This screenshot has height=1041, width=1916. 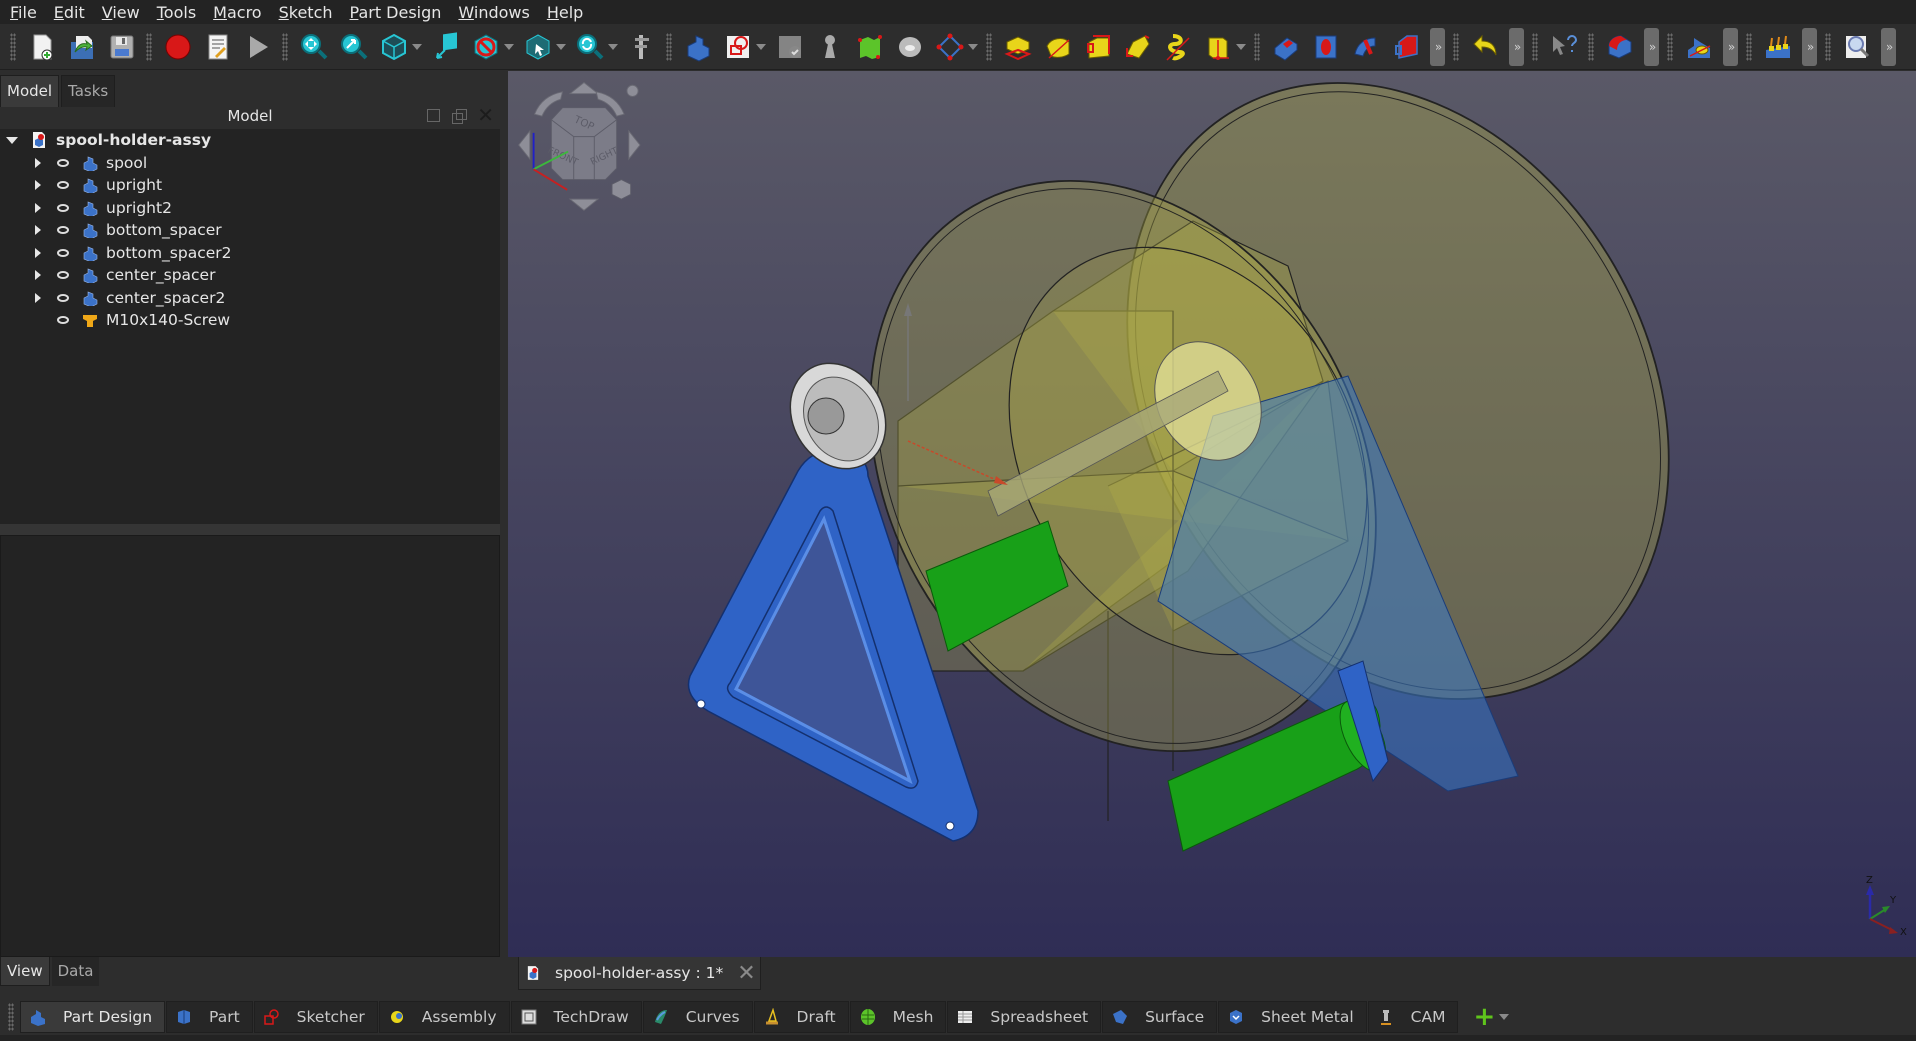 I want to click on validate-sketch-button, so click(x=790, y=47).